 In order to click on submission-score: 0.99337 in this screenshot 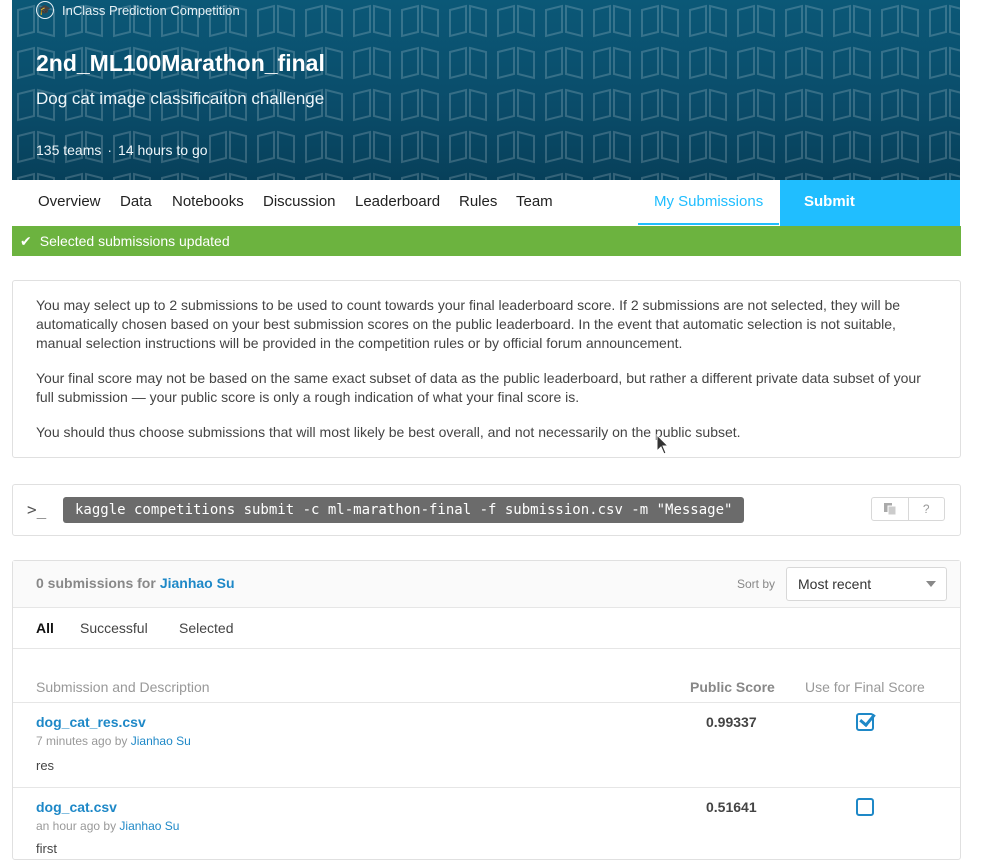, I will do `click(731, 722)`.